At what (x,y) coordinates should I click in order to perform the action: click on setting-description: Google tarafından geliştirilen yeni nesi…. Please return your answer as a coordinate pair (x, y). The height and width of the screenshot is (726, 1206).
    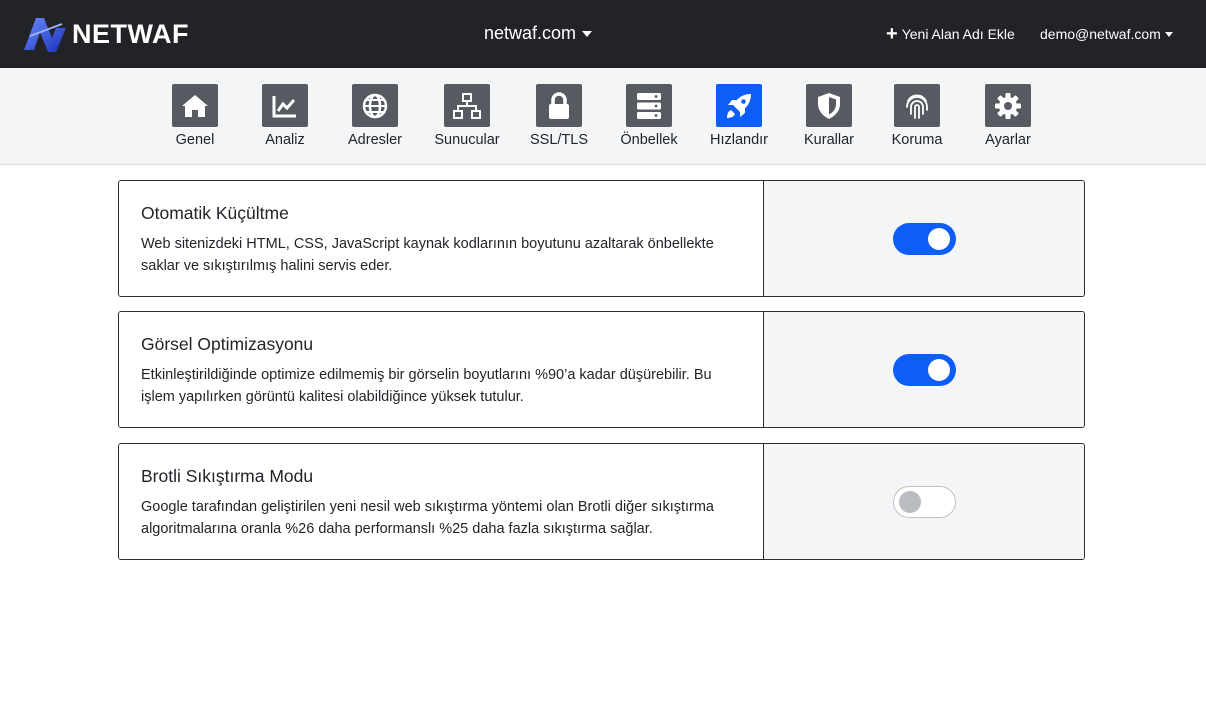
    Looking at the image, I should click on (427, 518).